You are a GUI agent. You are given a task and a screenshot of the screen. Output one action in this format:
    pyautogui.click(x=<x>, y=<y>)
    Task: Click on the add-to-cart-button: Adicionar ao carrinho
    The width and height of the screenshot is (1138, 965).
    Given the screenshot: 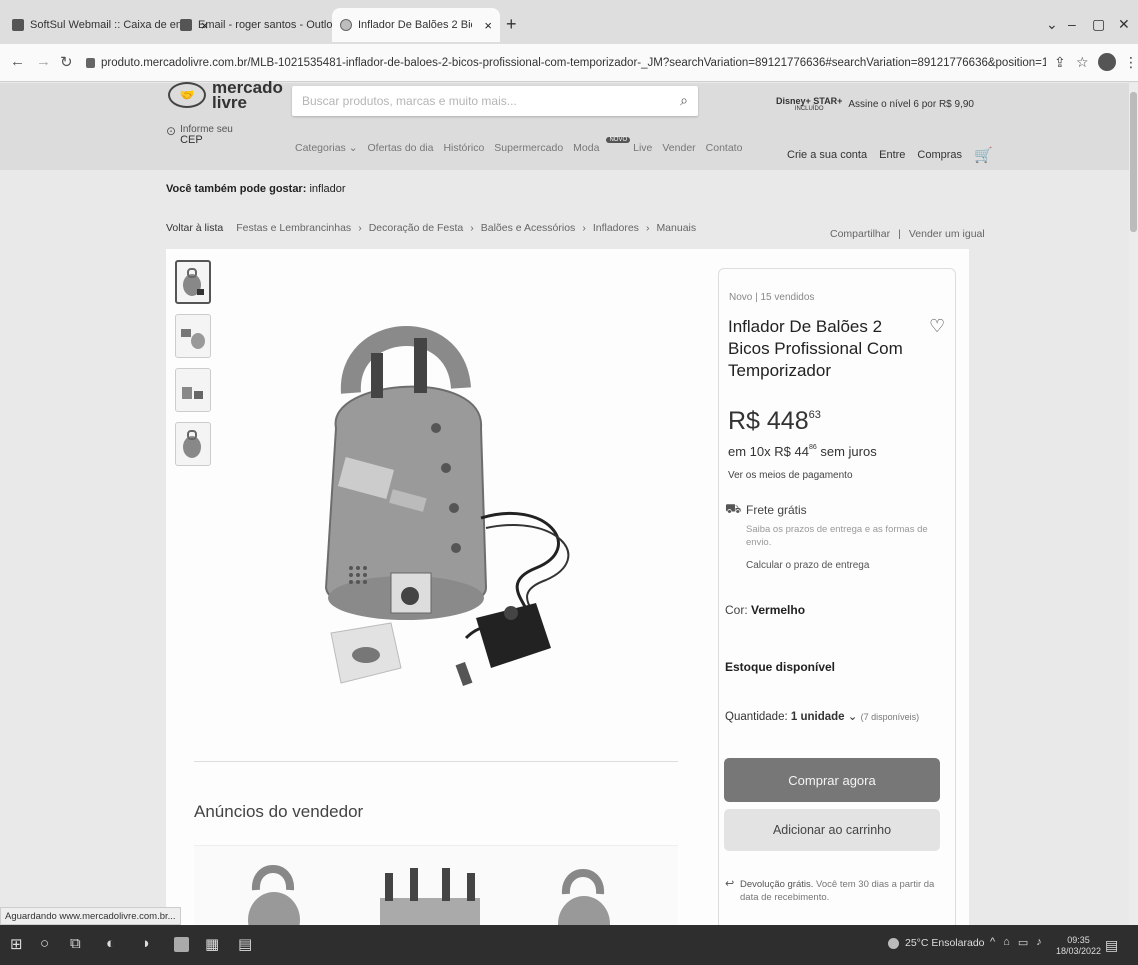 What is the action you would take?
    pyautogui.click(x=832, y=830)
    